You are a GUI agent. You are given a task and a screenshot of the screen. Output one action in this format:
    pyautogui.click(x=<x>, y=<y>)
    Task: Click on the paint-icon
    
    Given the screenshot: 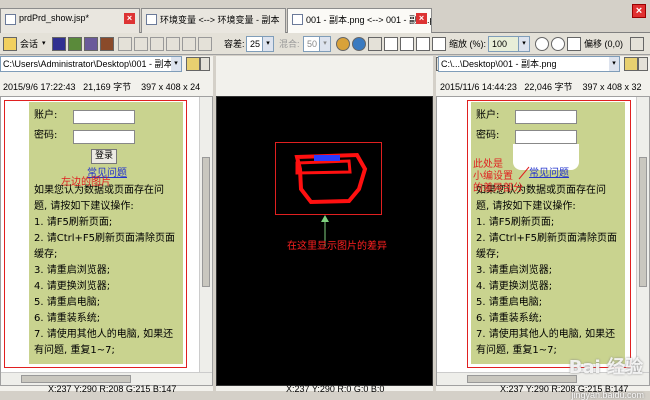 What is the action you would take?
    pyautogui.click(x=359, y=44)
    